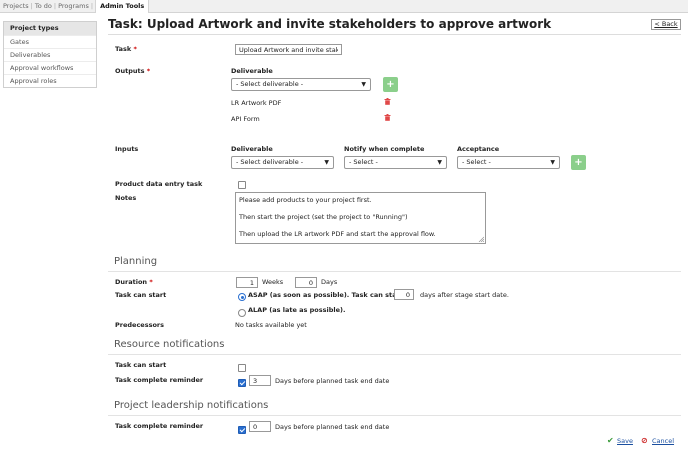 This screenshot has height=453, width=688. I want to click on resize-grip-icon, so click(481, 239).